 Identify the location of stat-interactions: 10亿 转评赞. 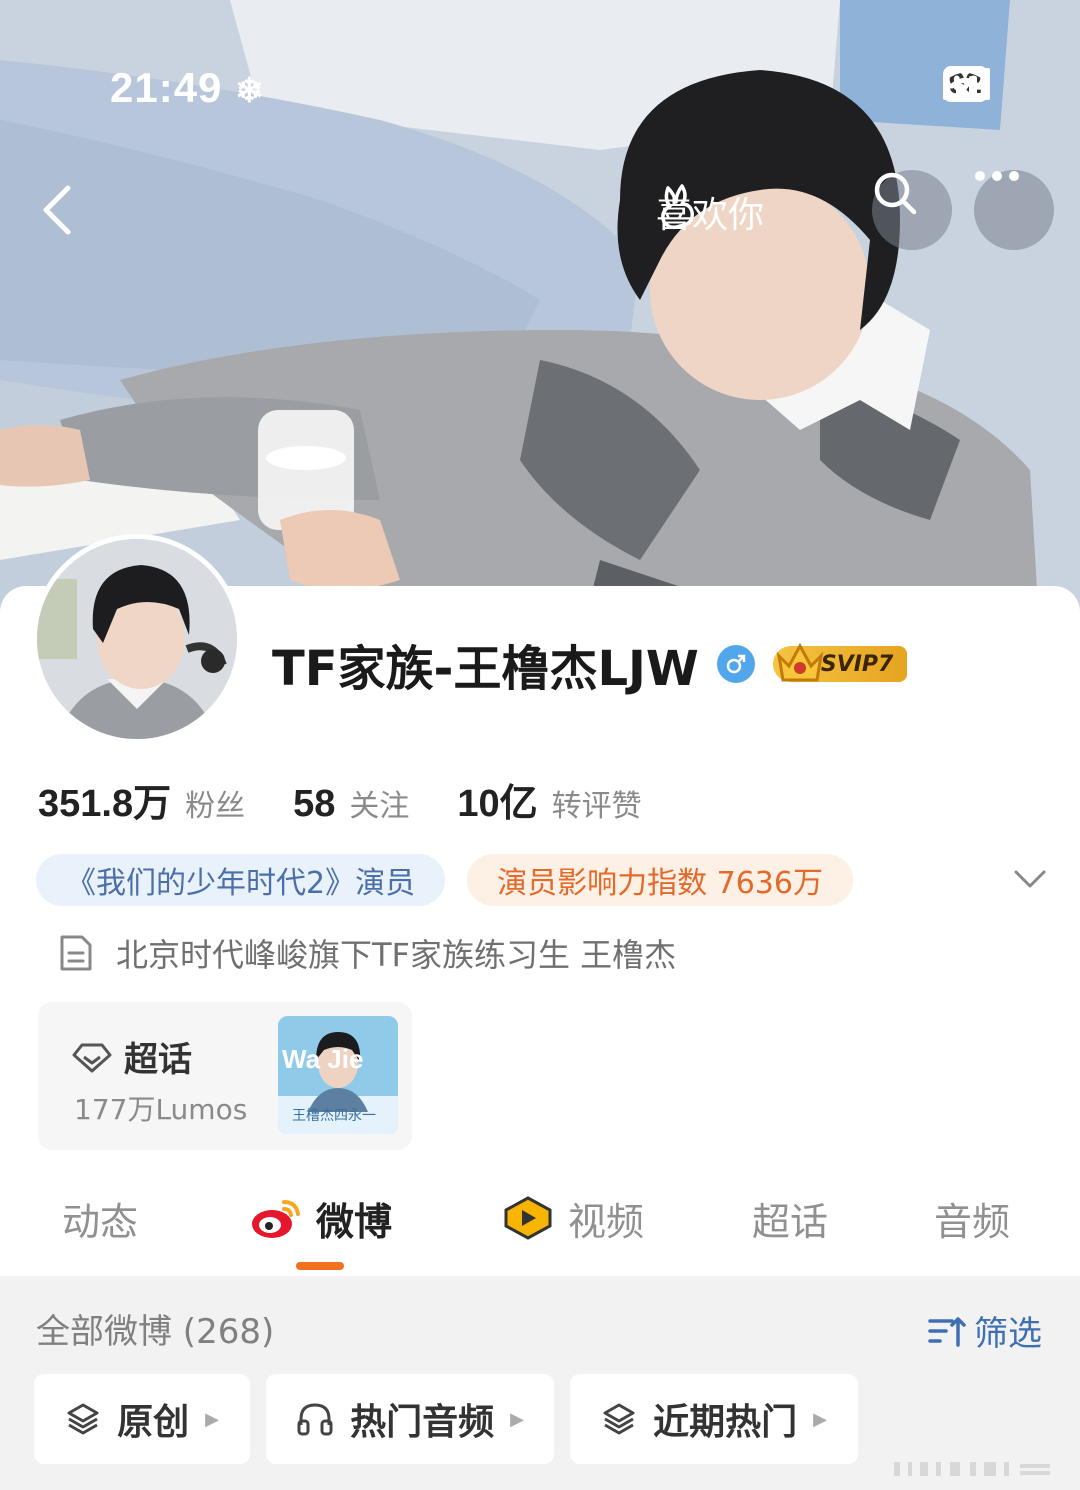
(549, 799).